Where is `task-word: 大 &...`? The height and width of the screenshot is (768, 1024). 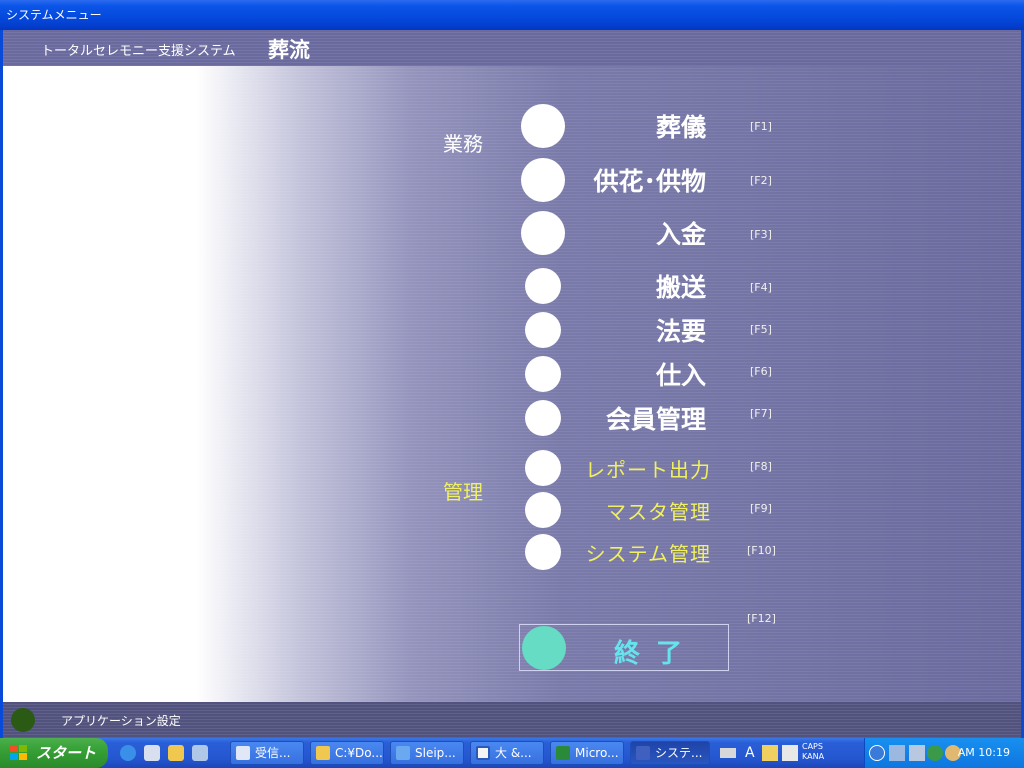 task-word: 大 &... is located at coordinates (507, 753).